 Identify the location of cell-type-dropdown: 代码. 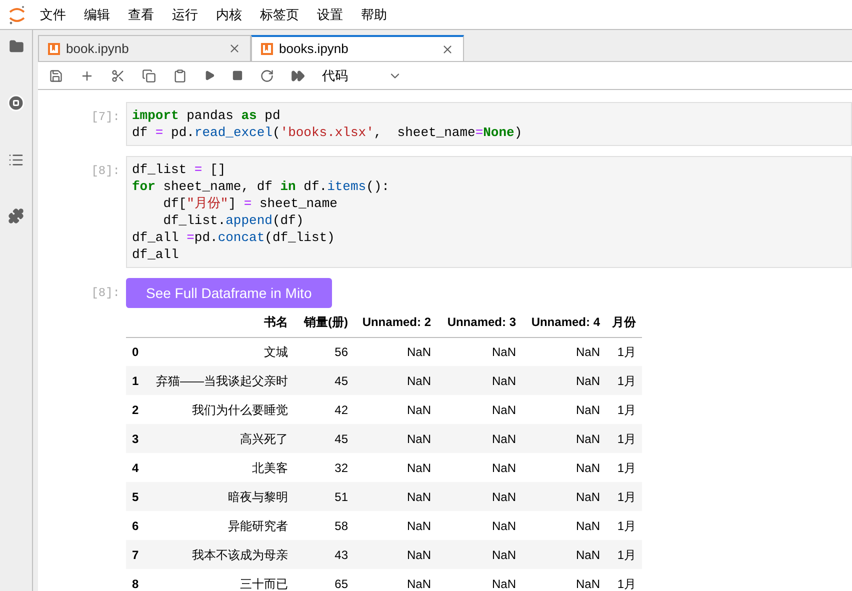
(362, 76).